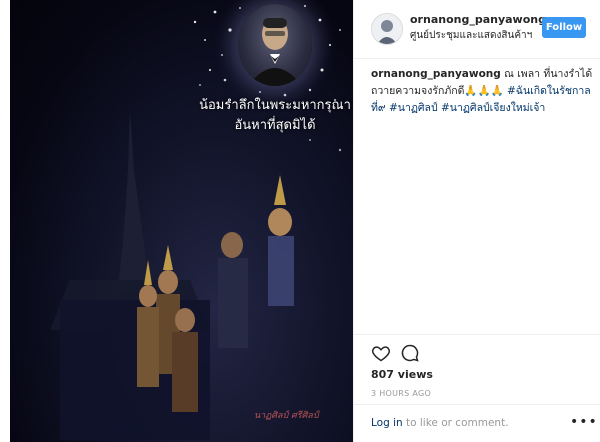  Describe the element at coordinates (478, 19) in the screenshot. I see `username-link: ornanong_panyawong` at that location.